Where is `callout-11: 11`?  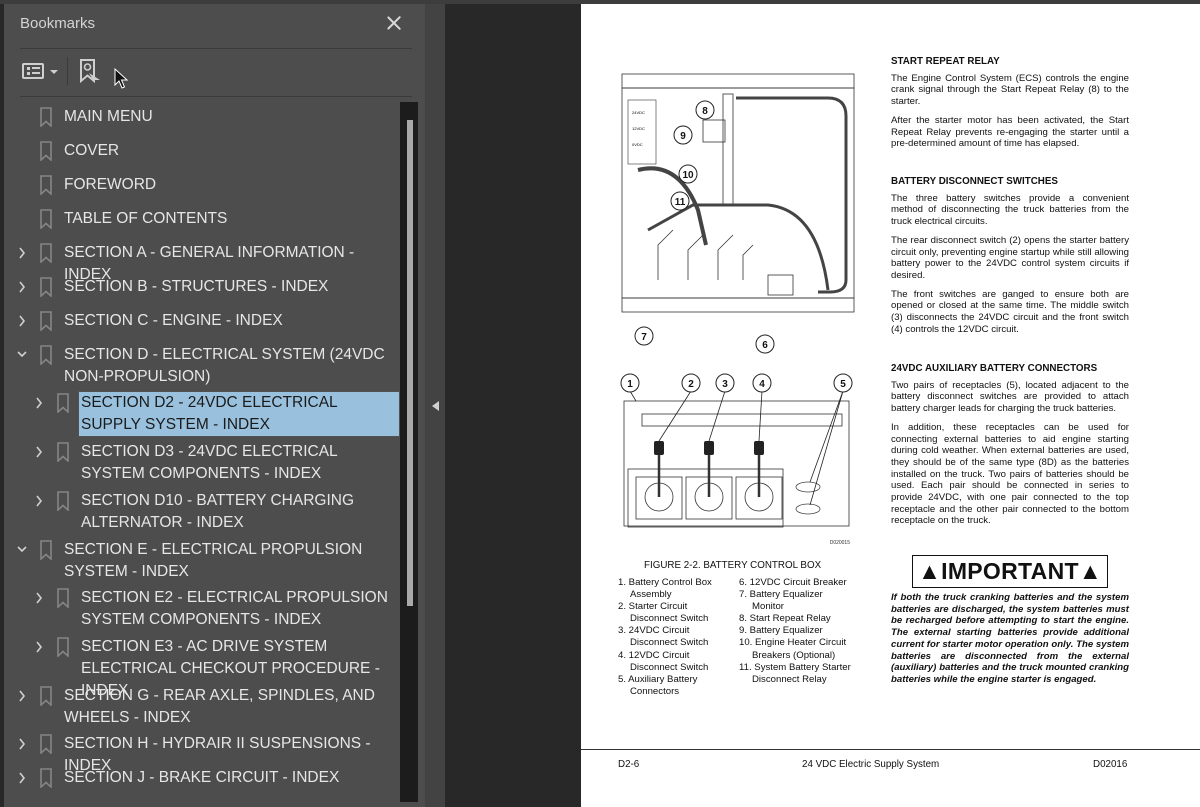
callout-11: 11 is located at coordinates (680, 202).